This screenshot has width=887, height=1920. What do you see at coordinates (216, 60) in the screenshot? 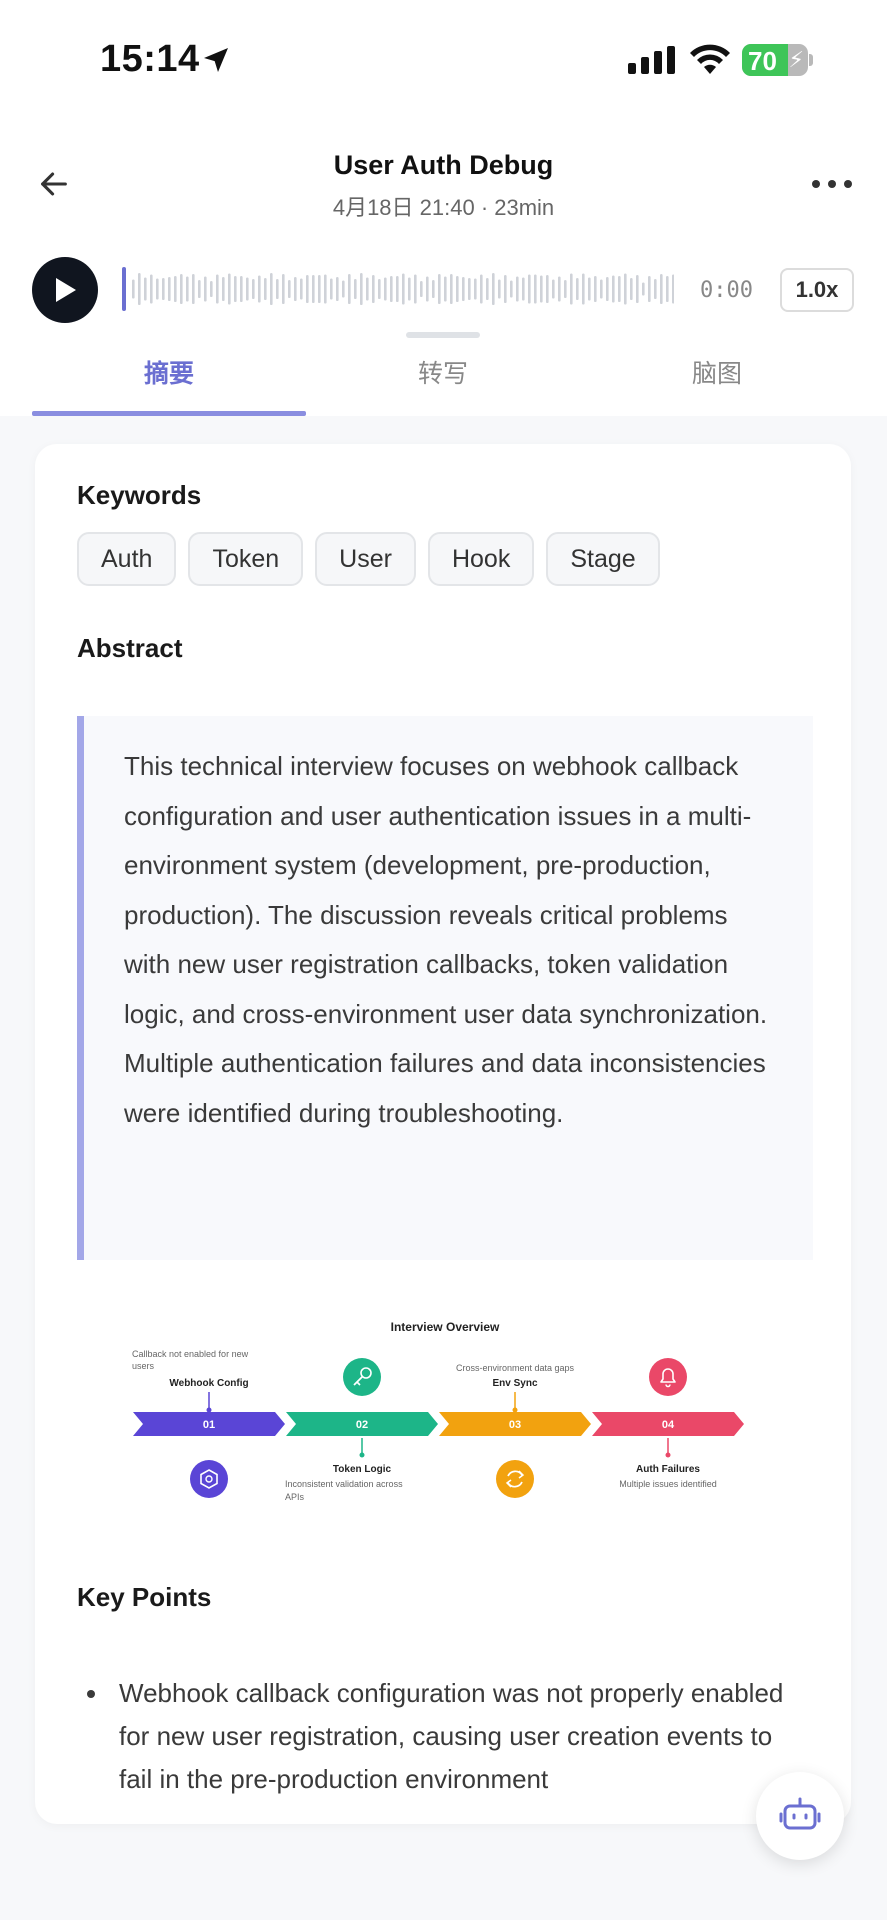
I see `location-arrow-icon` at bounding box center [216, 60].